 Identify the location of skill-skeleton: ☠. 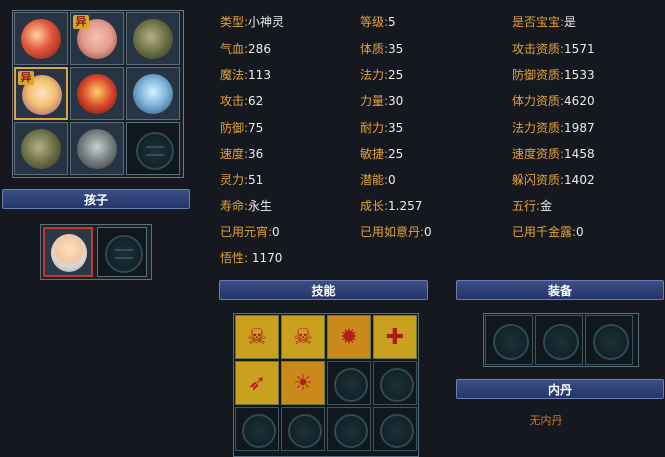
(257, 337).